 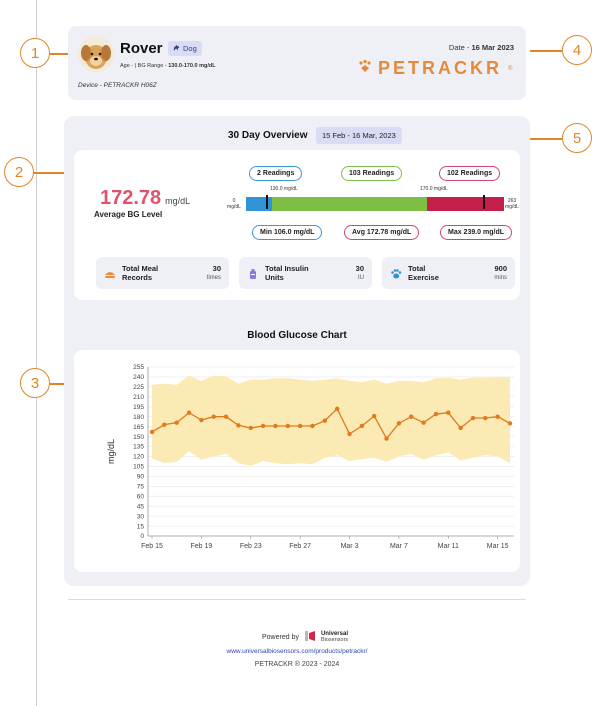 What do you see at coordinates (131, 198) in the screenshot?
I see `average-bg-number: 172.78` at bounding box center [131, 198].